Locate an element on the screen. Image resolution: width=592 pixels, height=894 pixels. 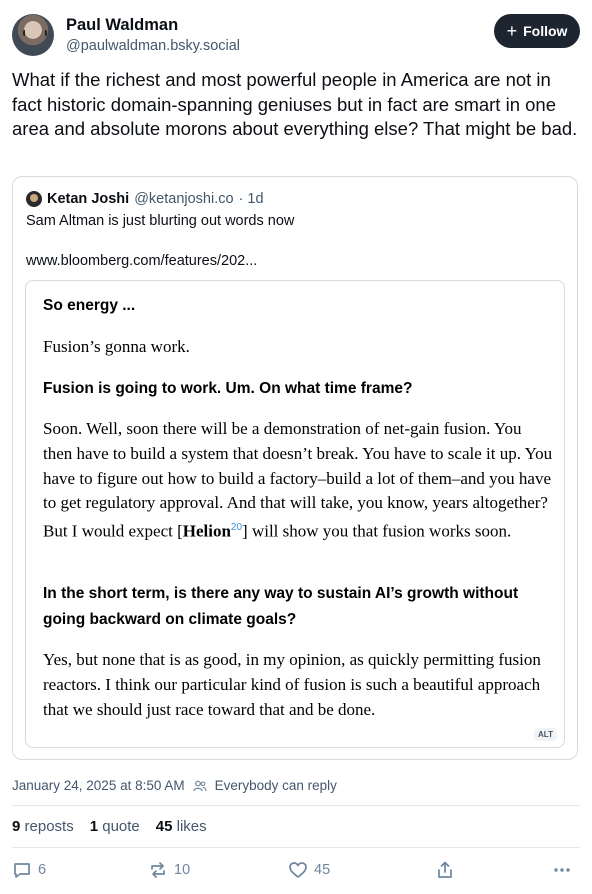
reply-icon is located at coordinates (22, 870).